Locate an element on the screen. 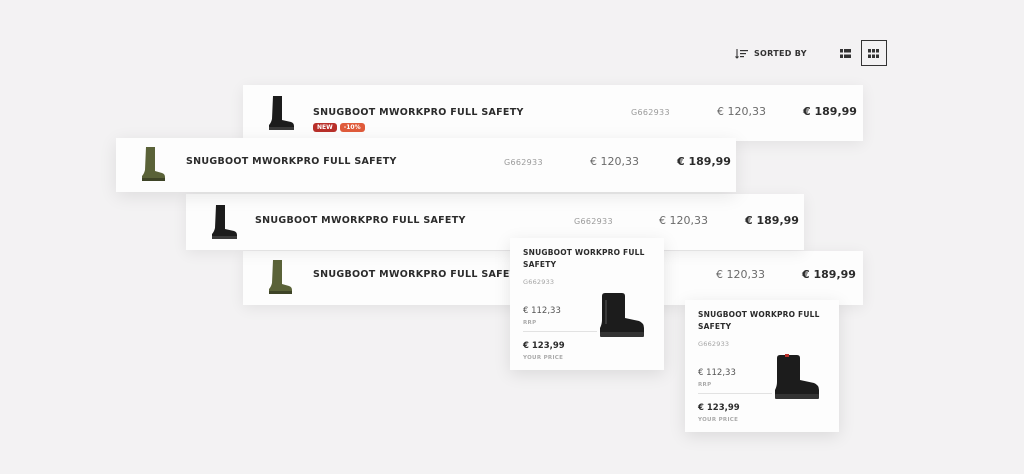 The image size is (1024, 474). grid-view-icon is located at coordinates (874, 53).